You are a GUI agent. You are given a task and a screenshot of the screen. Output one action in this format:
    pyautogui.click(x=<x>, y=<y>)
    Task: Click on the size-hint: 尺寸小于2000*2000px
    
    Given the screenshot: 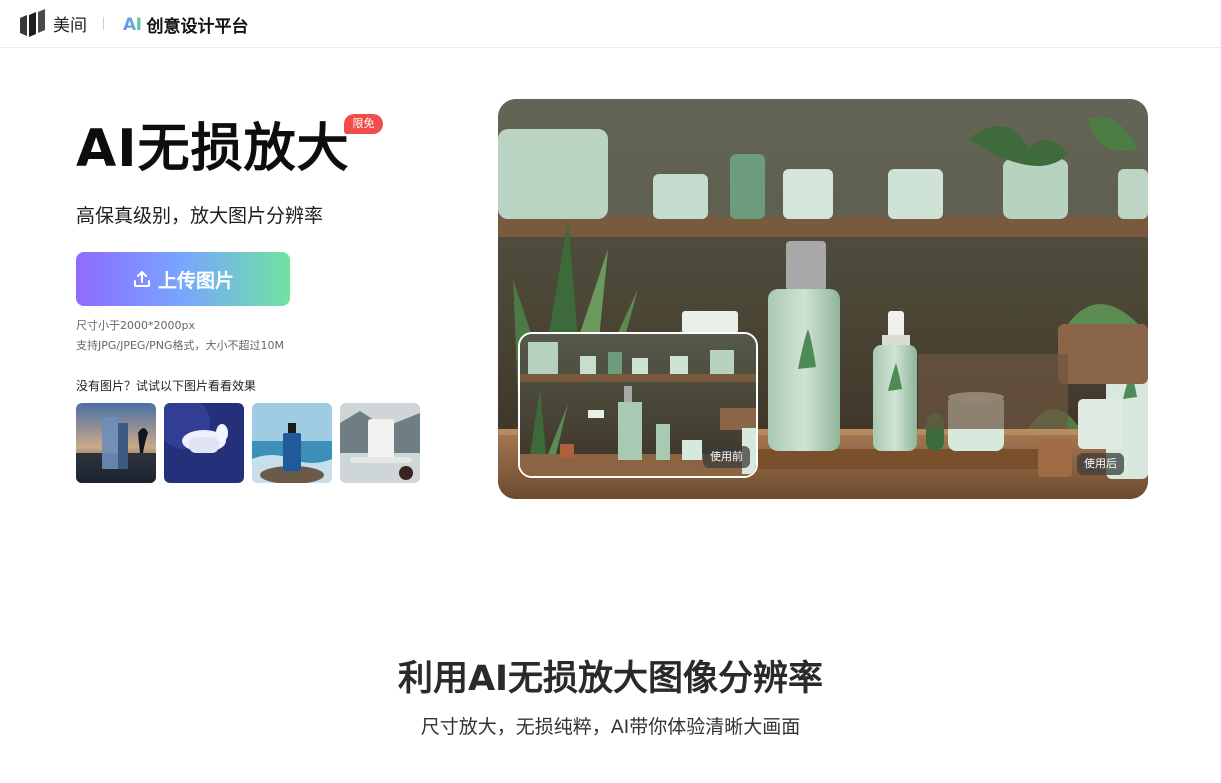 What is the action you would take?
    pyautogui.click(x=135, y=325)
    